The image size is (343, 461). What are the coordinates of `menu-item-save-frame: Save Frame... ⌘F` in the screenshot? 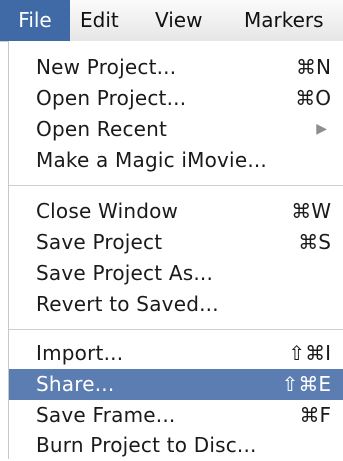 It's located at (176, 415).